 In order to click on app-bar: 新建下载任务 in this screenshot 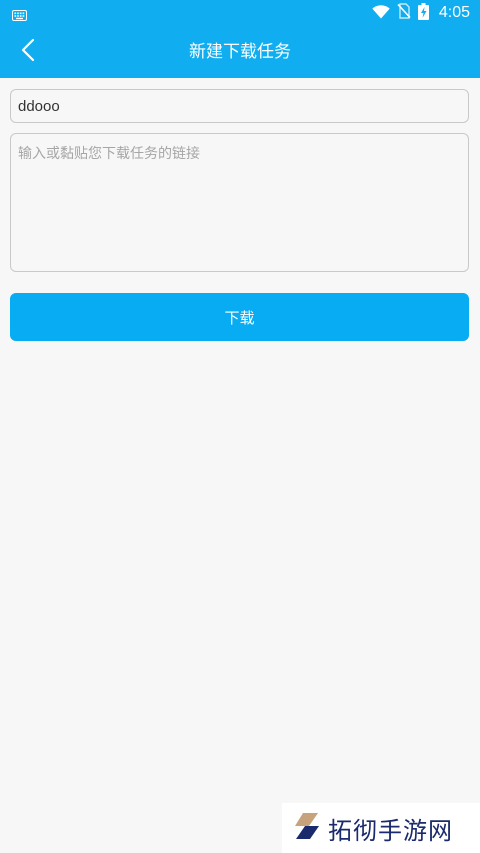, I will do `click(240, 52)`.